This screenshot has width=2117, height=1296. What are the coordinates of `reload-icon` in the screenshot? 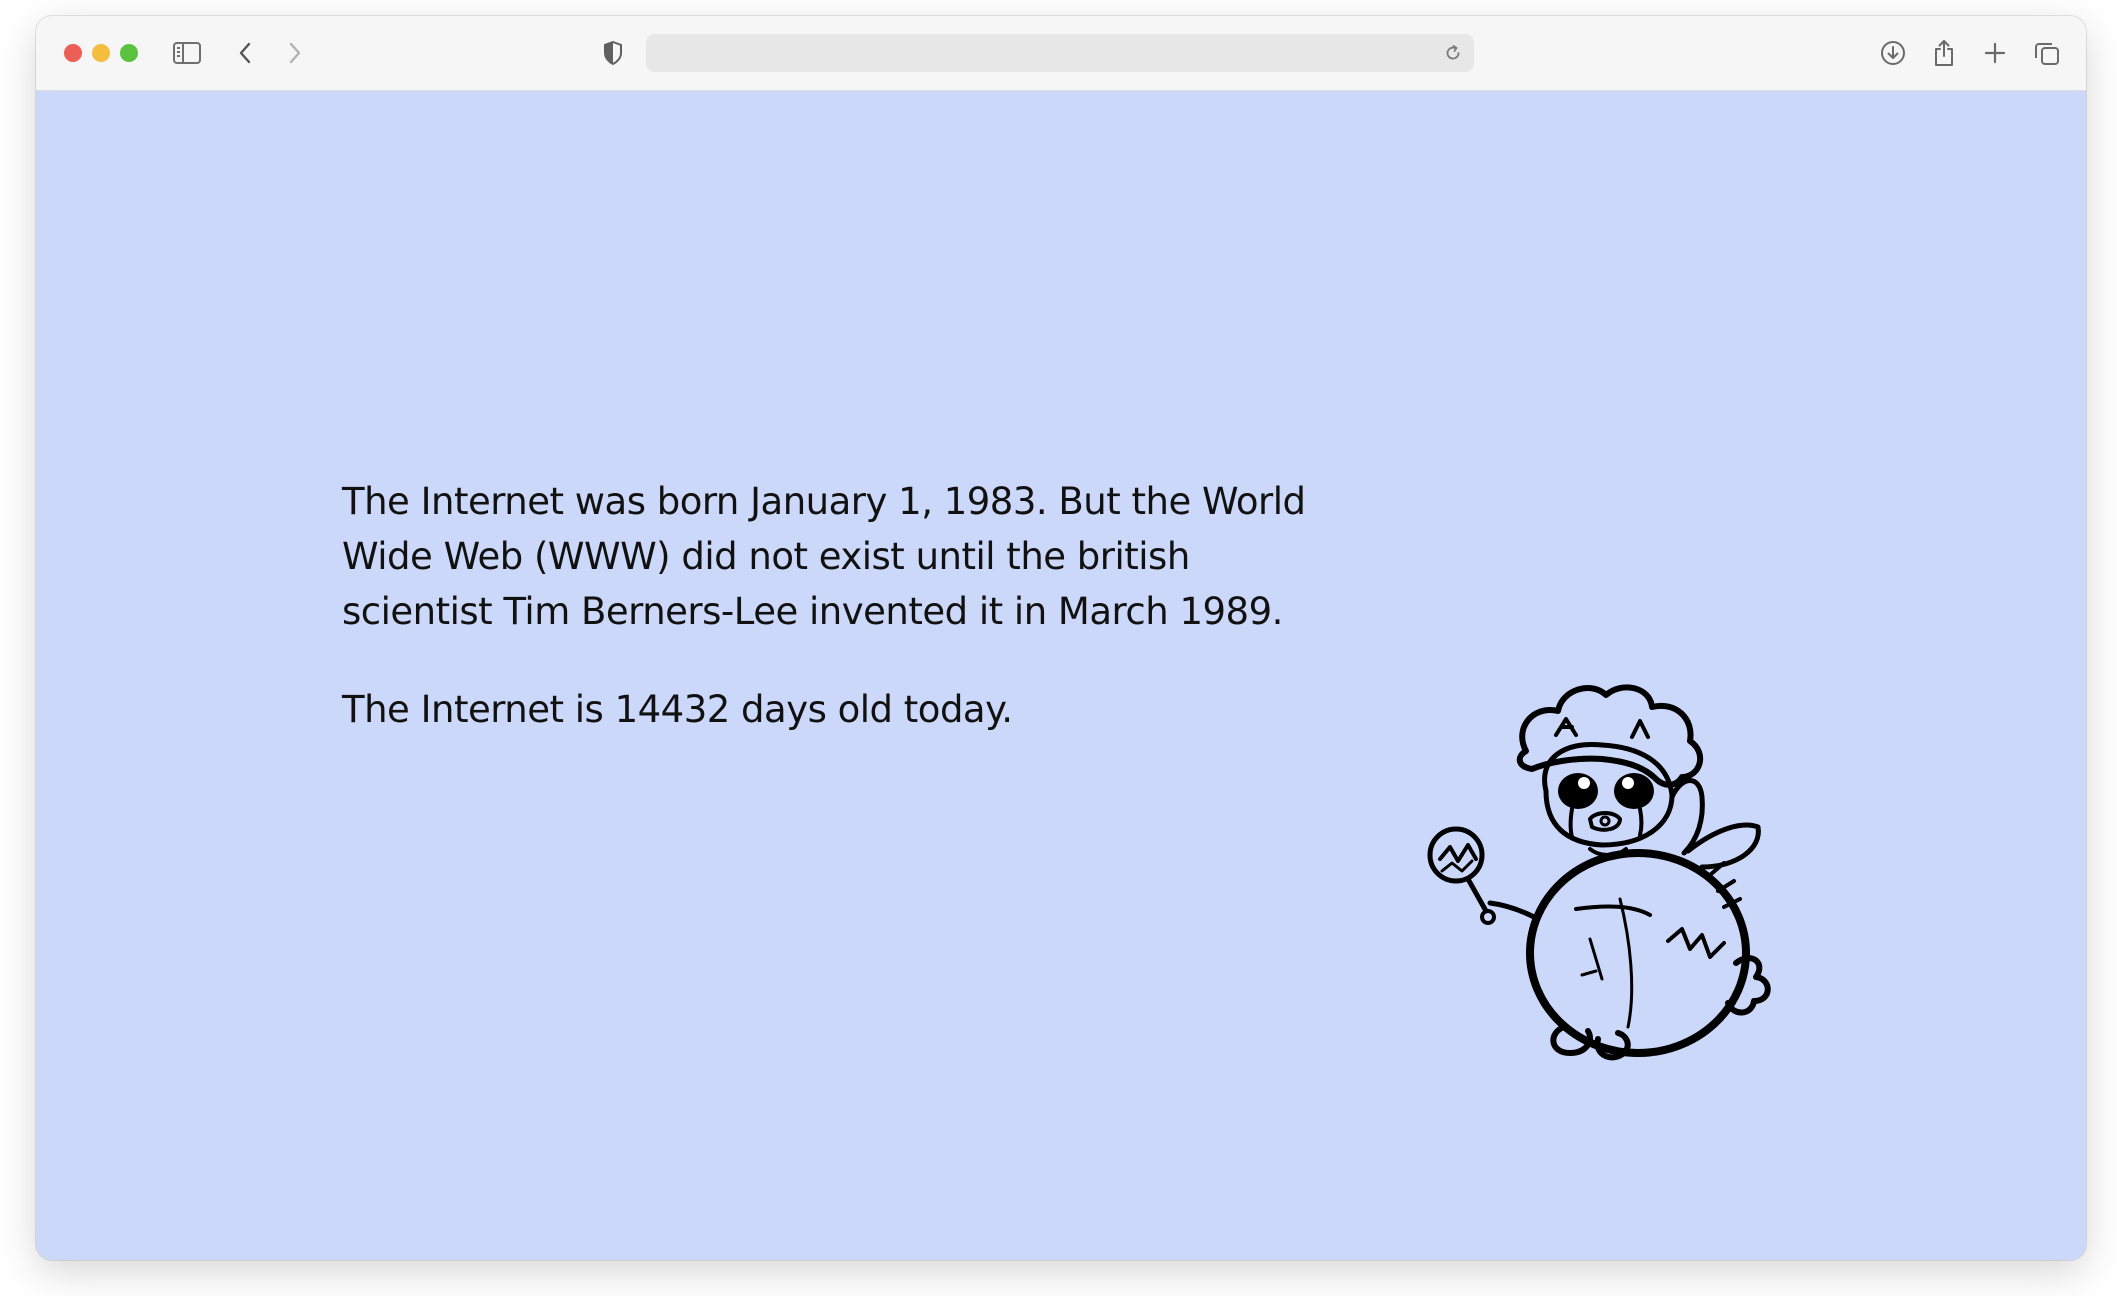 It's located at (1453, 53).